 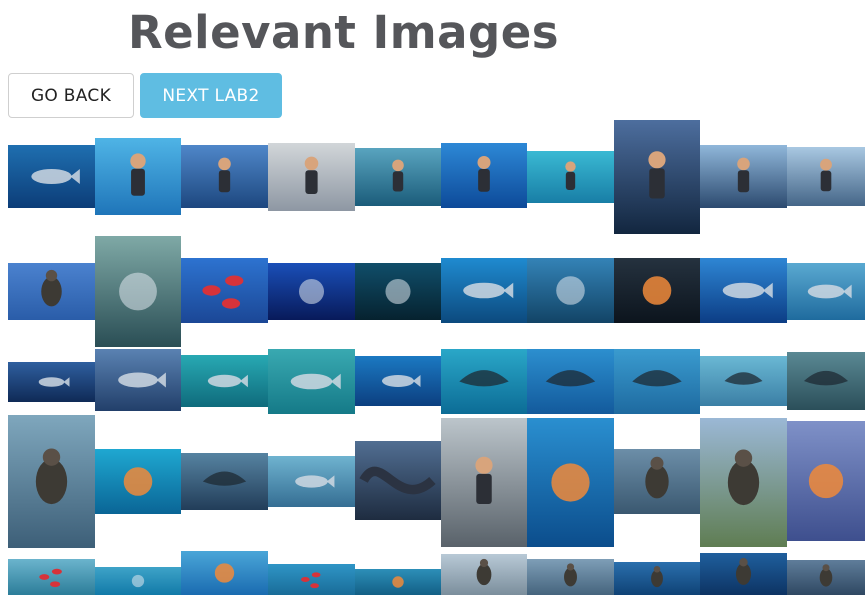 I want to click on image-thumbnail-snorkeler-surface, so click(x=398, y=177).